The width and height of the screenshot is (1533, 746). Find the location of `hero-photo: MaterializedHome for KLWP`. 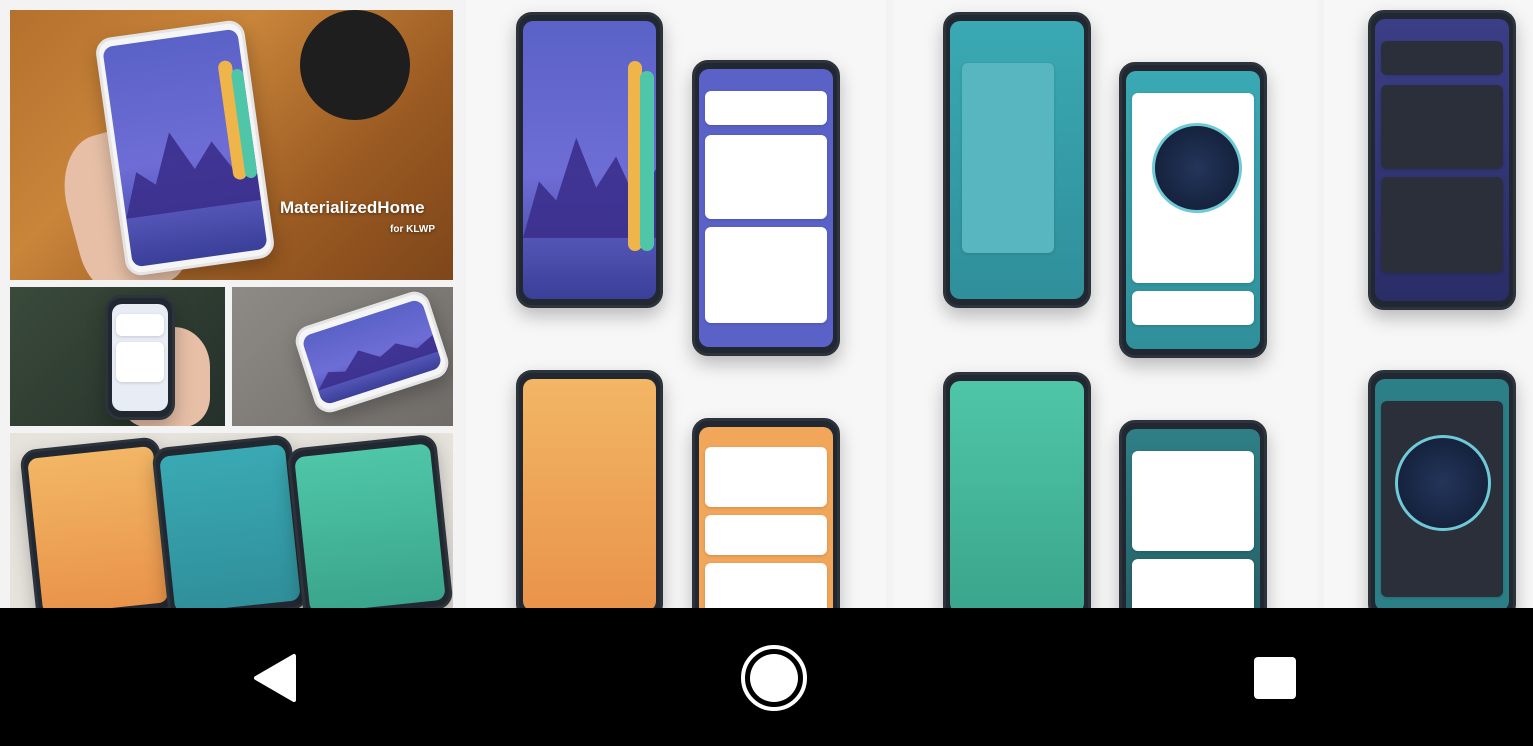

hero-photo: MaterializedHome for KLWP is located at coordinates (231, 145).